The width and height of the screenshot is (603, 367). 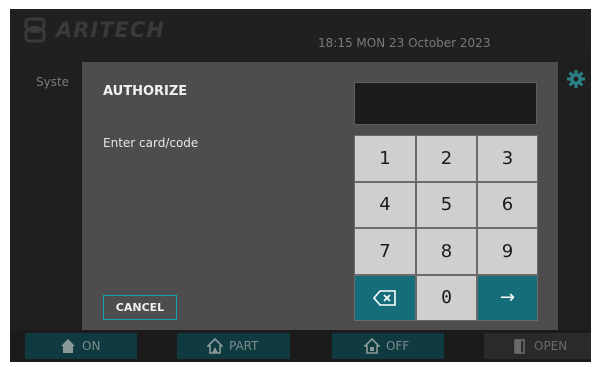 What do you see at coordinates (398, 346) in the screenshot?
I see `disarm-off-label: OFF` at bounding box center [398, 346].